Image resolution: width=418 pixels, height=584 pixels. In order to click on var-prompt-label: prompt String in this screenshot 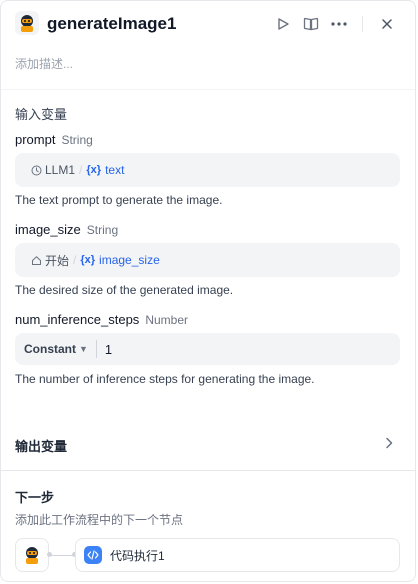, I will do `click(54, 140)`.